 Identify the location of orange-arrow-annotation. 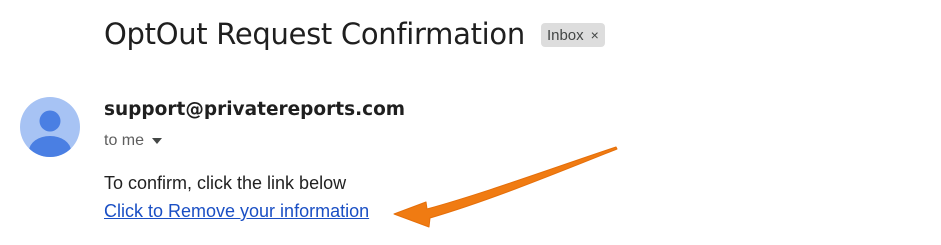
(505, 187).